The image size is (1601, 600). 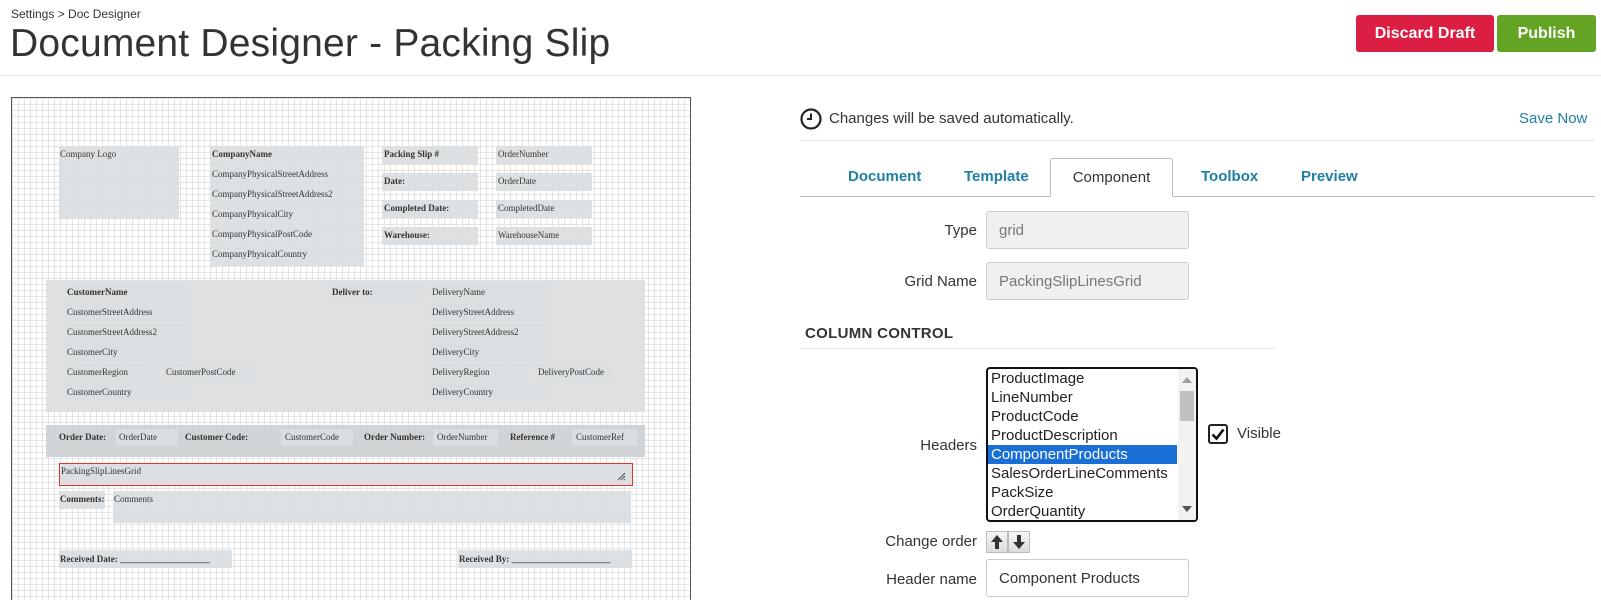 I want to click on header-option: OrderQuantity, so click(x=1082, y=511).